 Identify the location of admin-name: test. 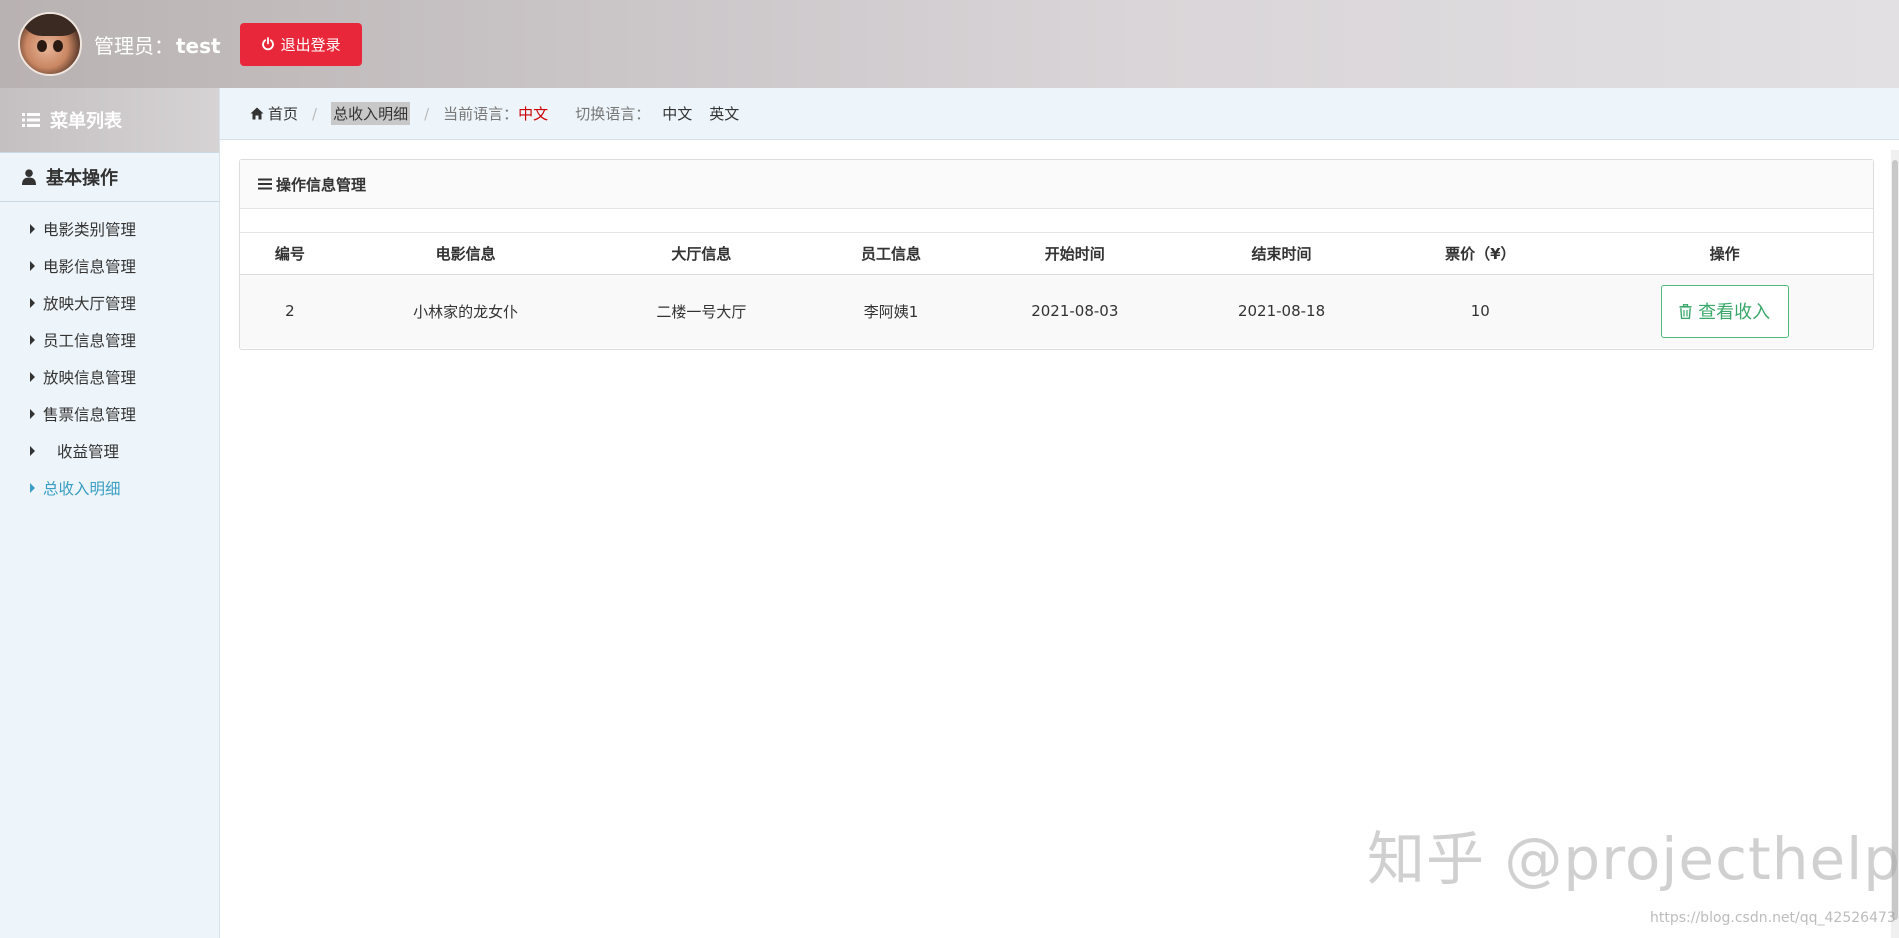
(198, 45).